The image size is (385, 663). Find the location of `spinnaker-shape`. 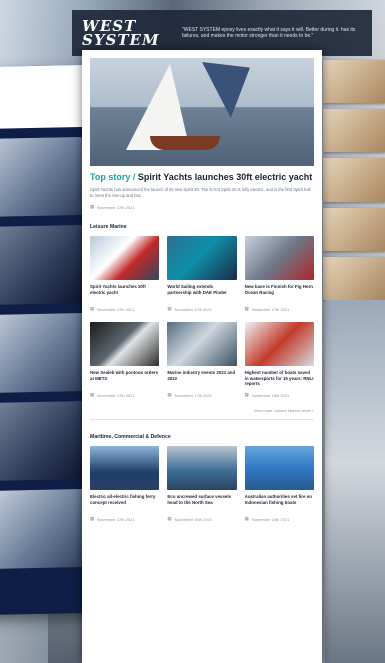

spinnaker-shape is located at coordinates (226, 90).